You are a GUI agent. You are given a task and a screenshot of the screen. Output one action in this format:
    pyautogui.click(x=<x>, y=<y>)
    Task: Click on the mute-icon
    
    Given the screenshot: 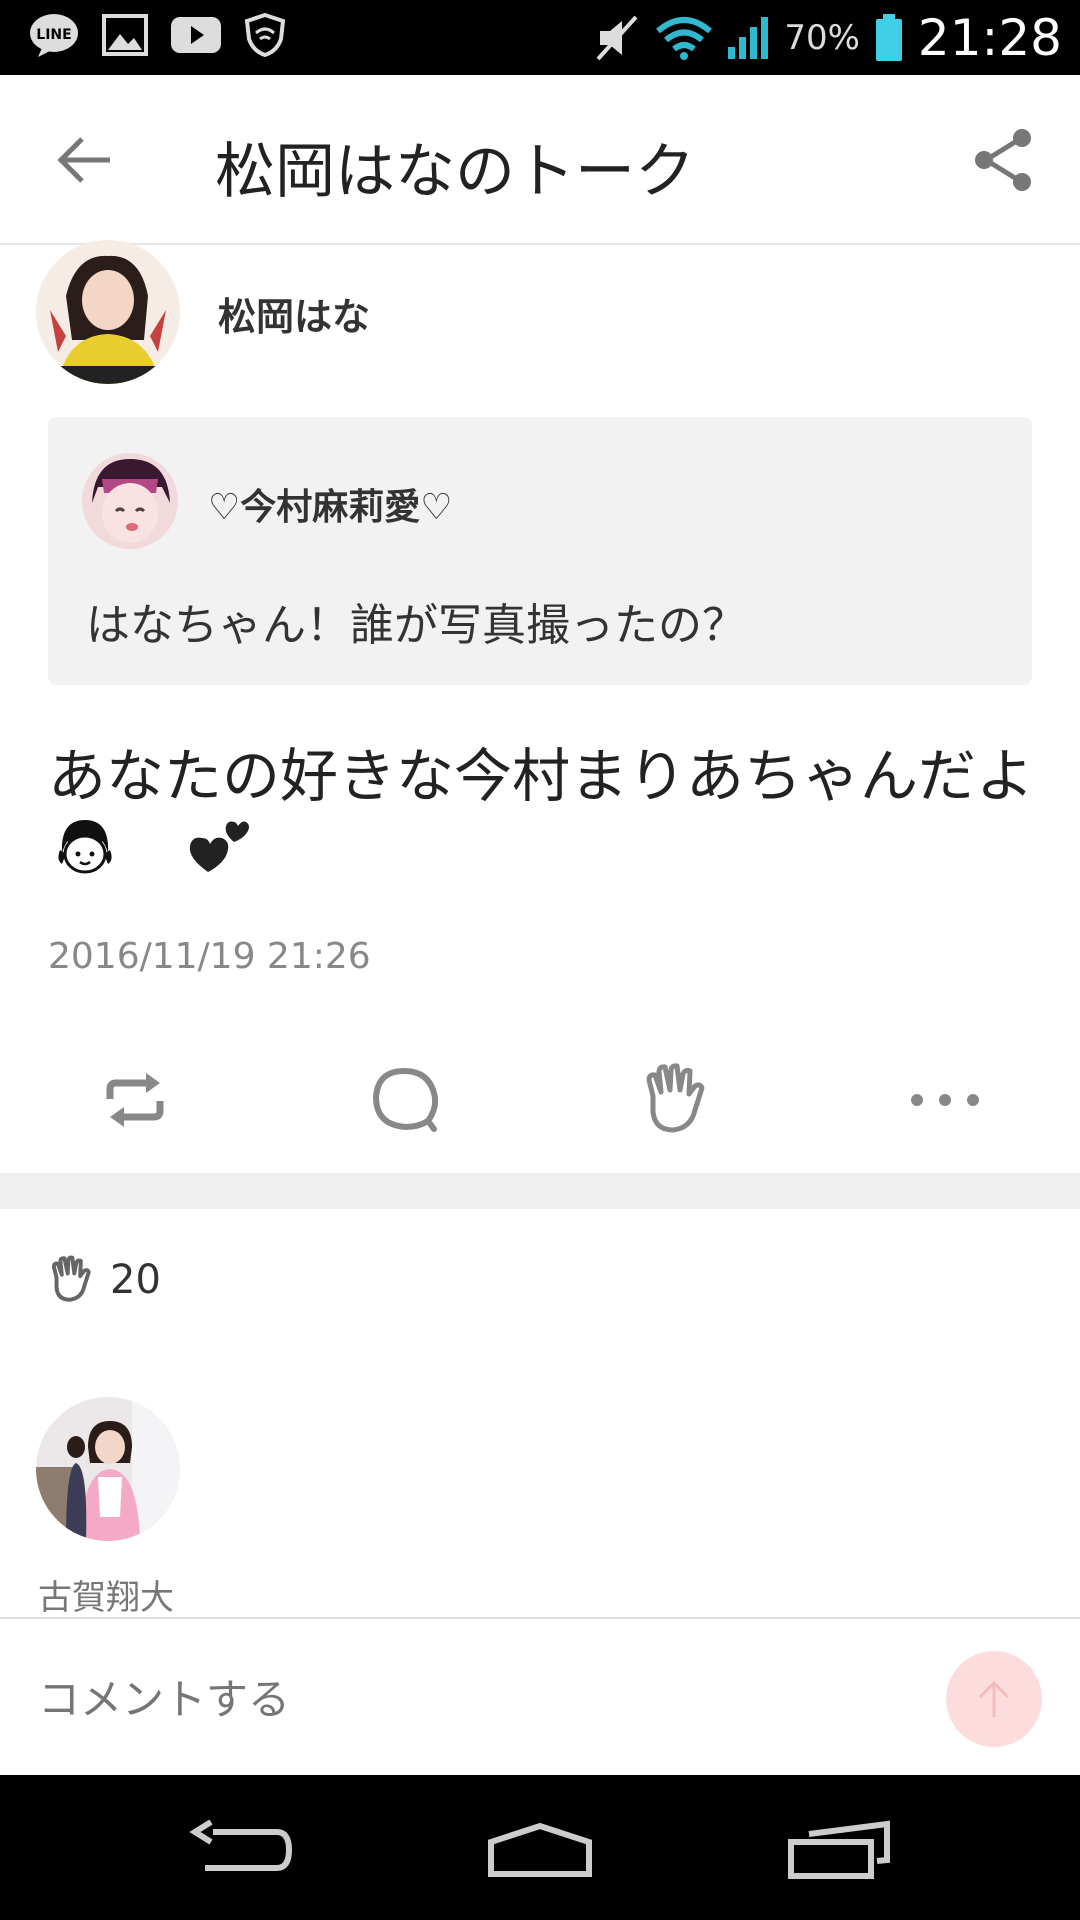 What is the action you would take?
    pyautogui.click(x=617, y=37)
    